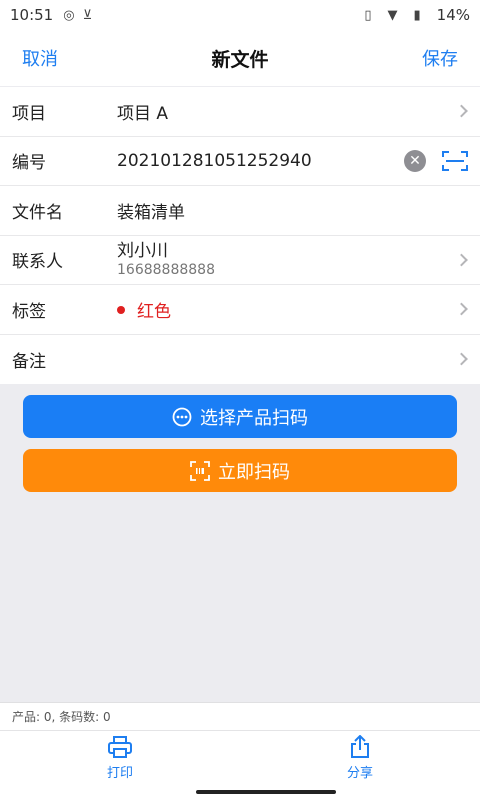 This screenshot has height=800, width=480. I want to click on scan-now-label: 立即扫码, so click(254, 472).